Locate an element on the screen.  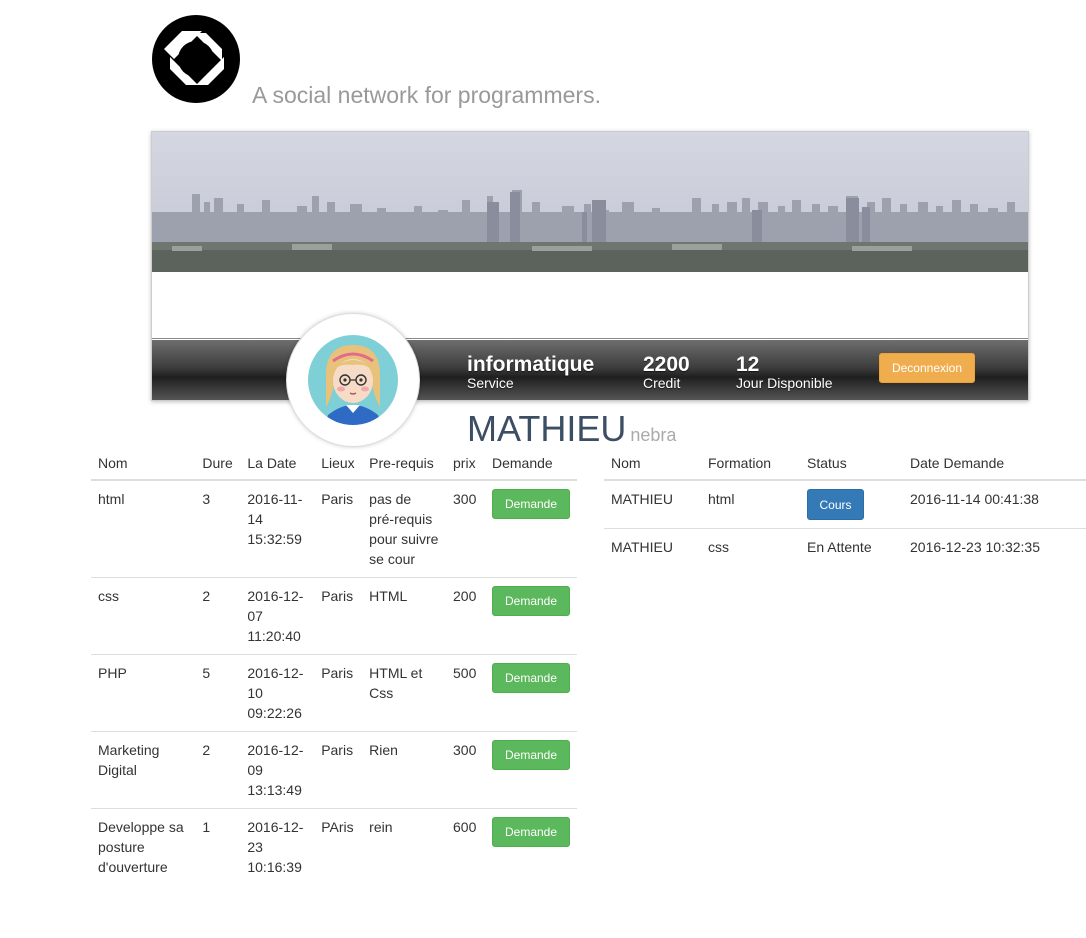
requests-header-row: Nom Formation Status Date Demande is located at coordinates (845, 465).